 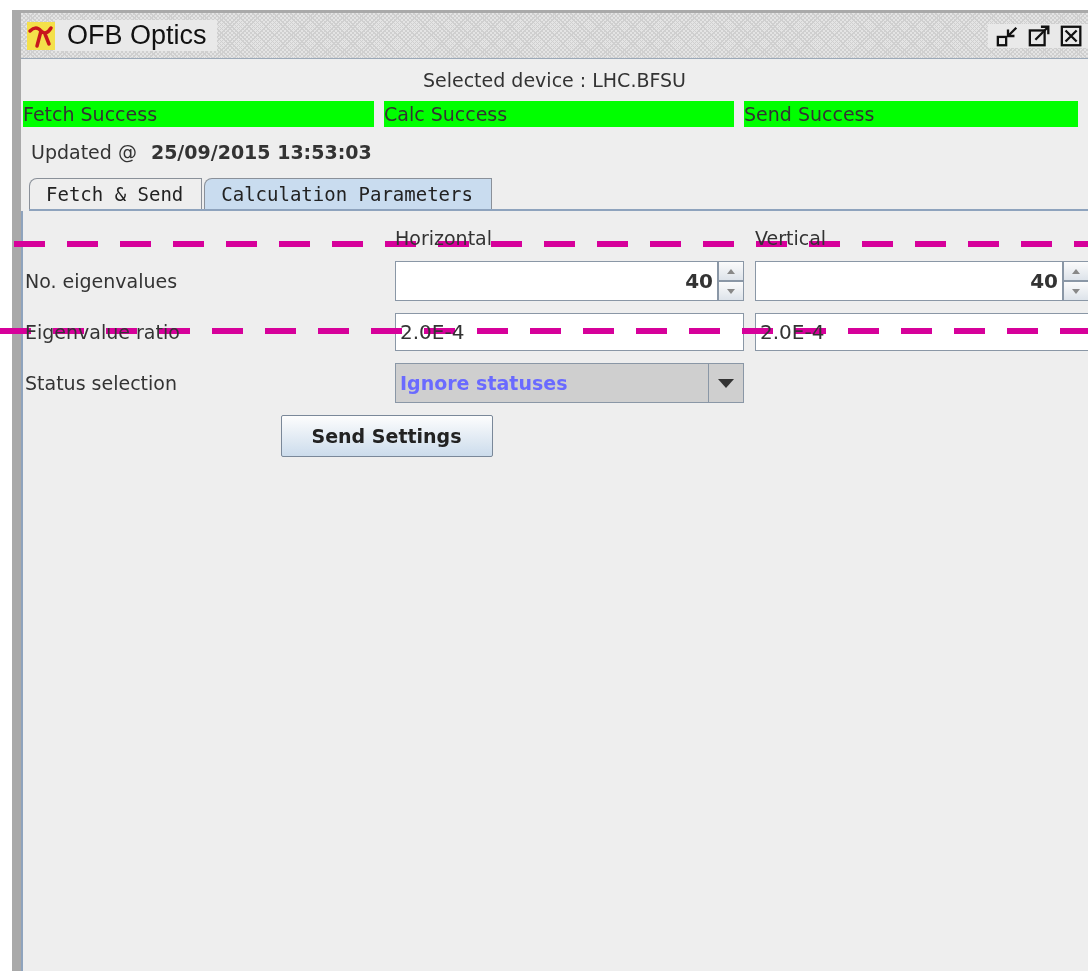 I want to click on selected-device-label: Selected device : LHC.BFSU, so click(x=554, y=80).